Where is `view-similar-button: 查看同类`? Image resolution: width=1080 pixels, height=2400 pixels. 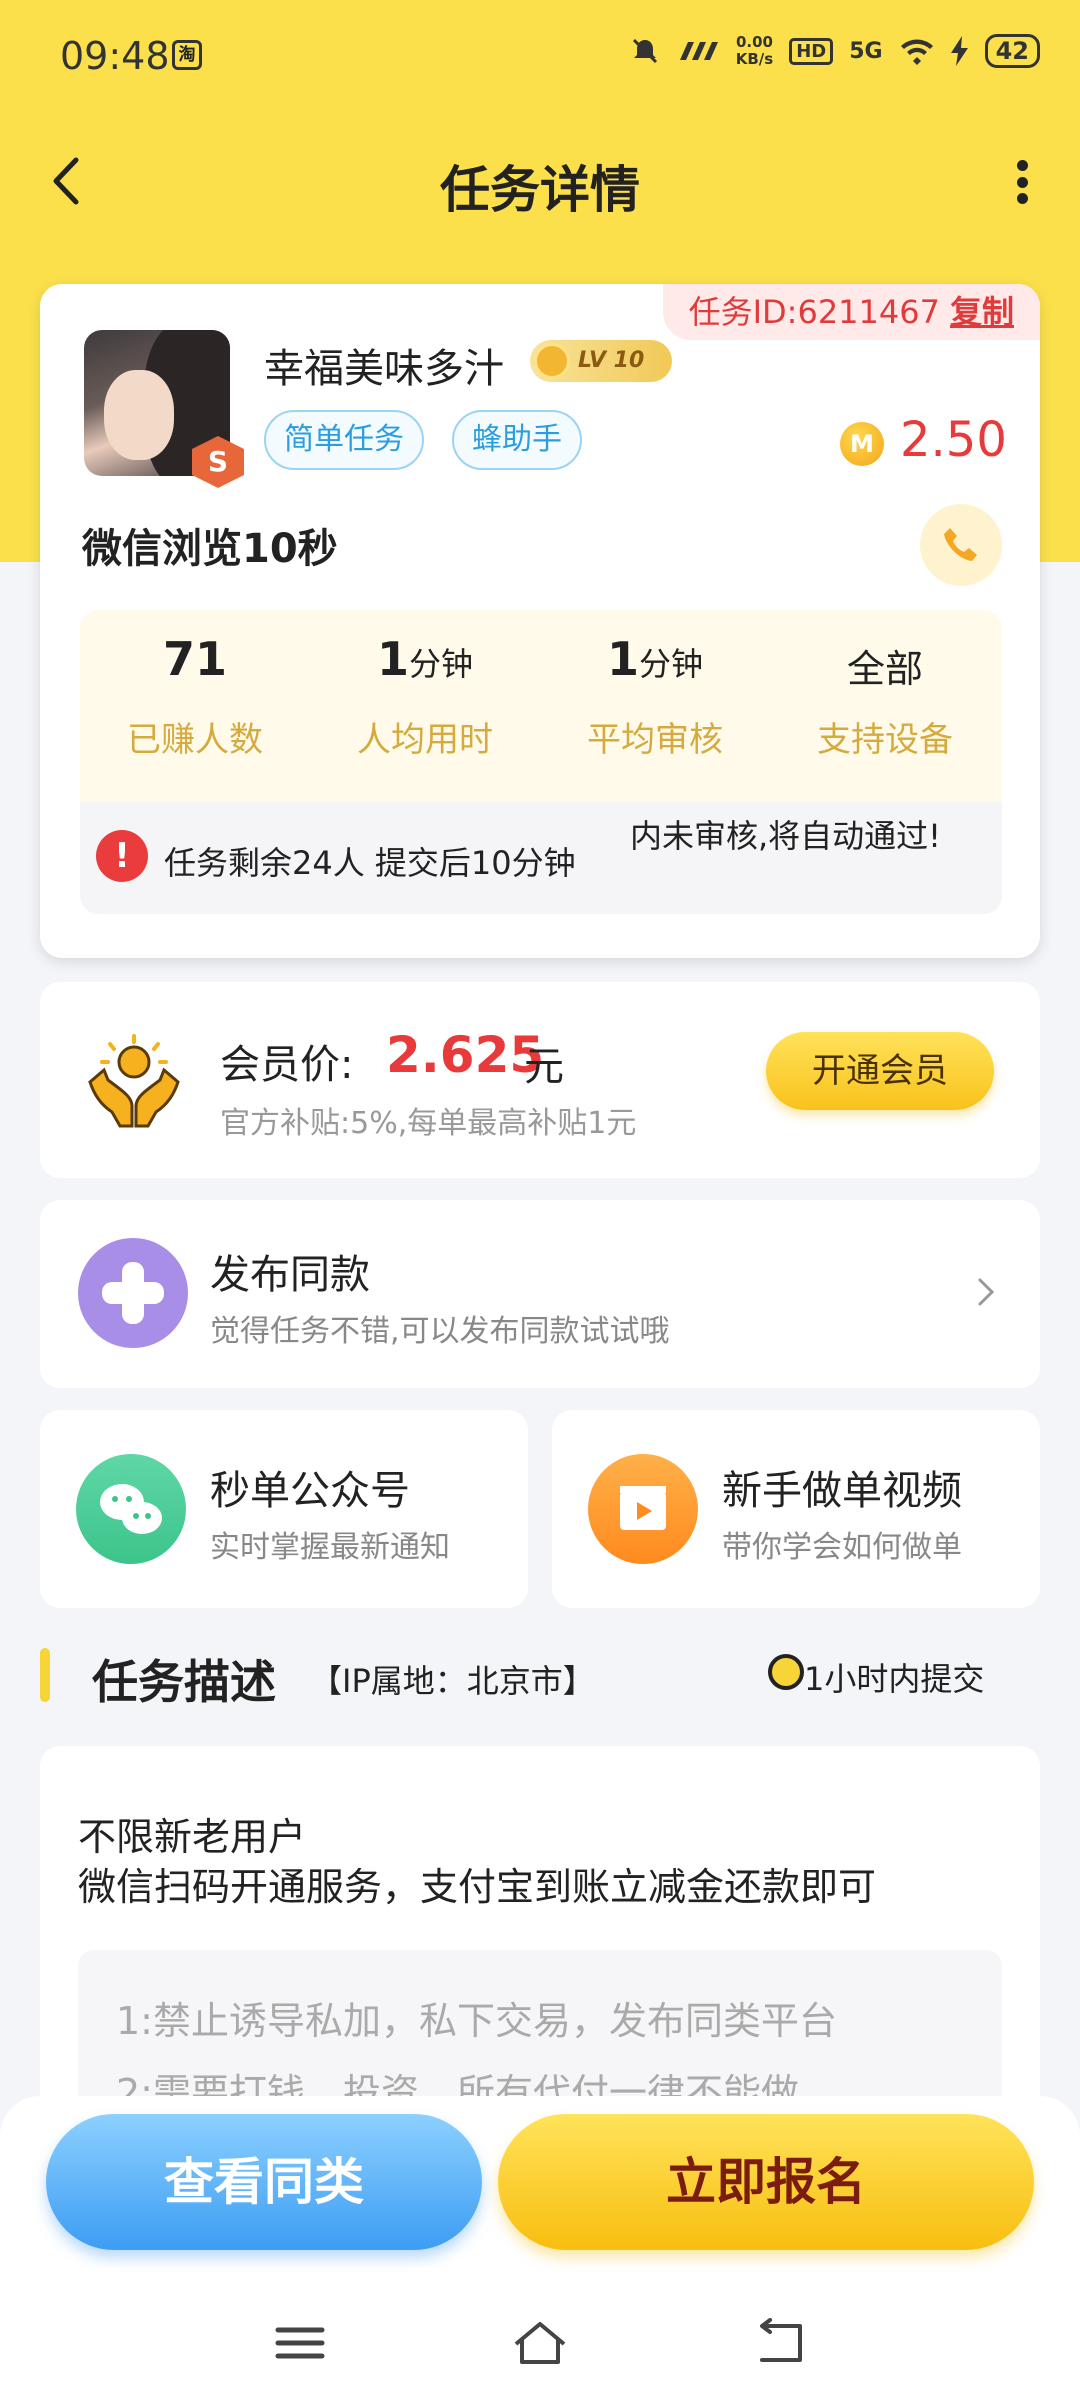 view-similar-button: 查看同类 is located at coordinates (264, 2182).